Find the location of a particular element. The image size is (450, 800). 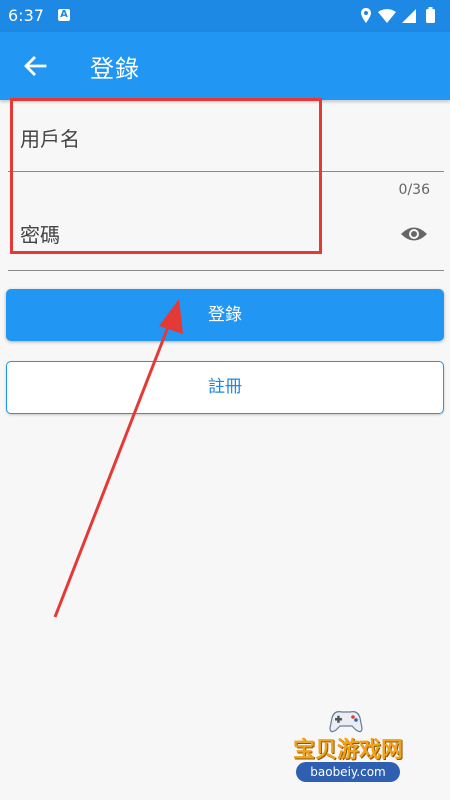

back-arrow-icon is located at coordinates (35, 66).